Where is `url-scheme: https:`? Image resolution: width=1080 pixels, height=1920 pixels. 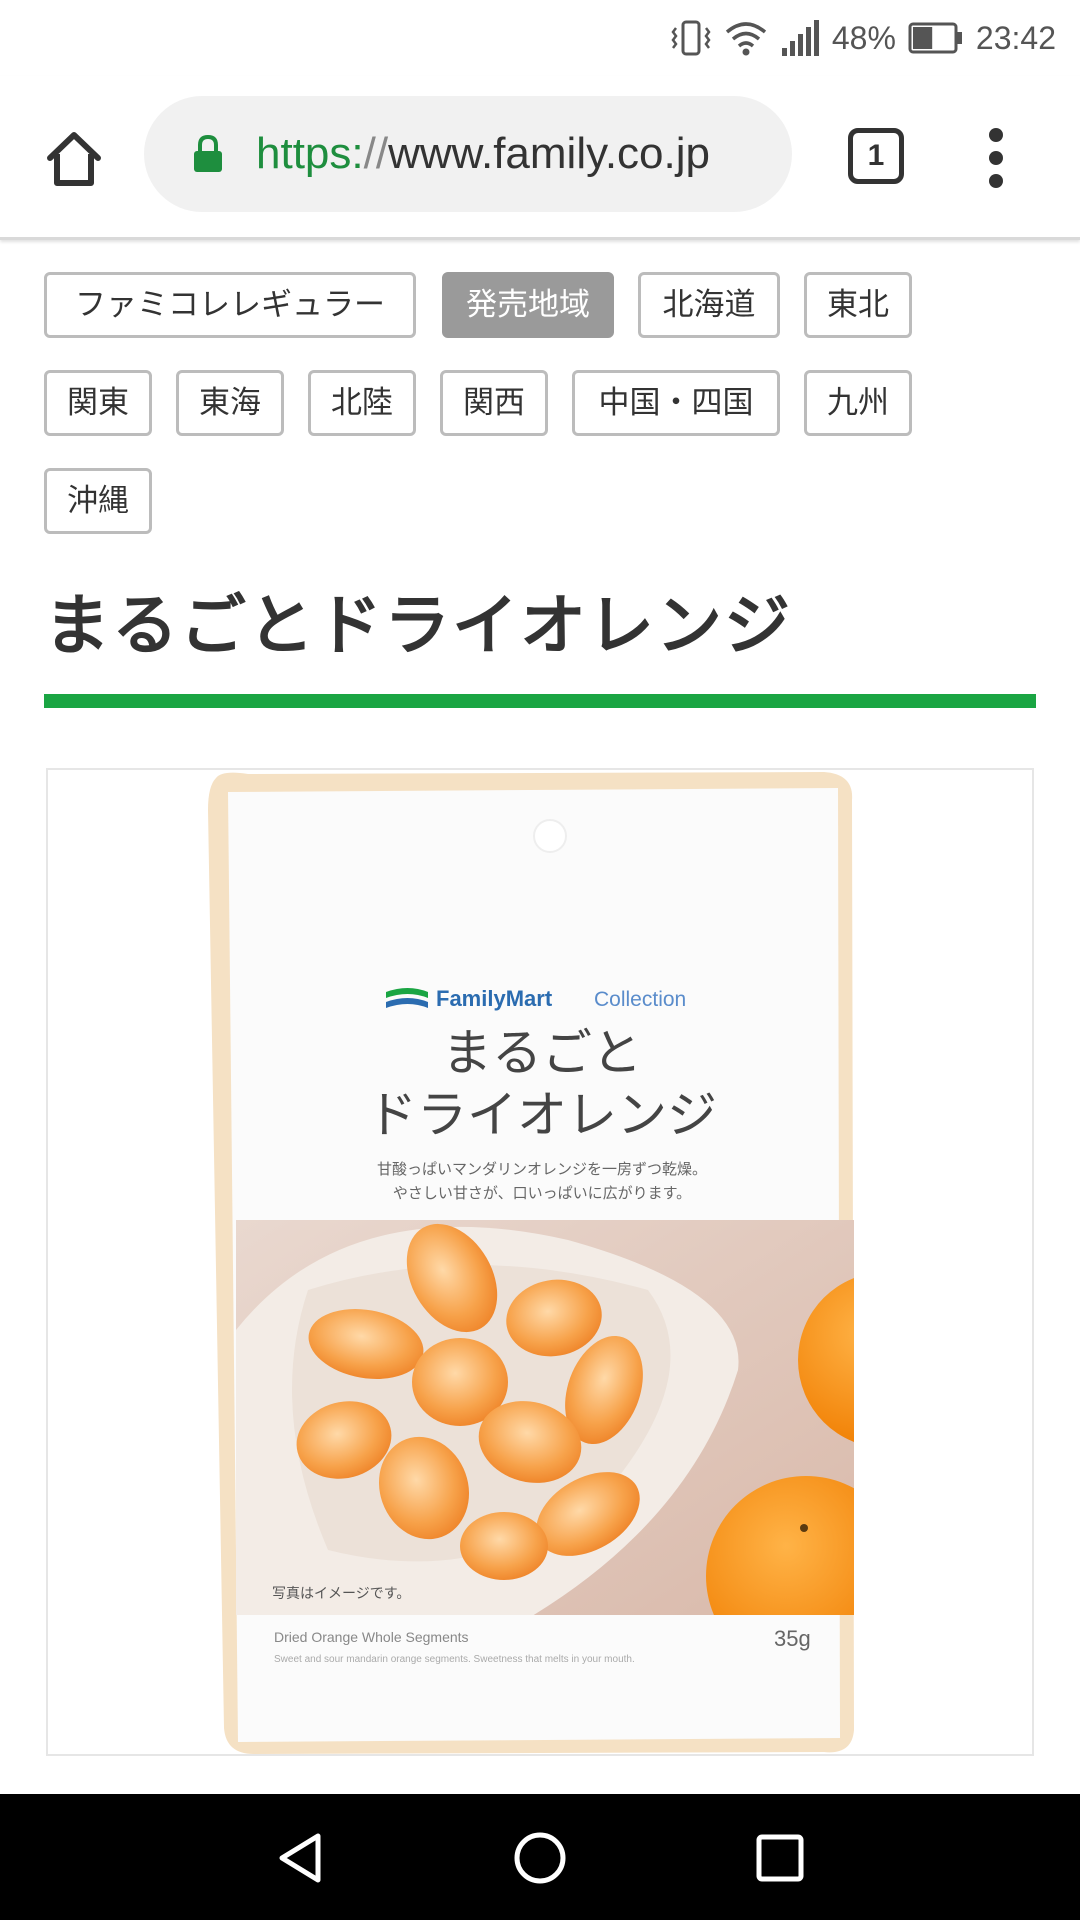
url-scheme: https: is located at coordinates (310, 153).